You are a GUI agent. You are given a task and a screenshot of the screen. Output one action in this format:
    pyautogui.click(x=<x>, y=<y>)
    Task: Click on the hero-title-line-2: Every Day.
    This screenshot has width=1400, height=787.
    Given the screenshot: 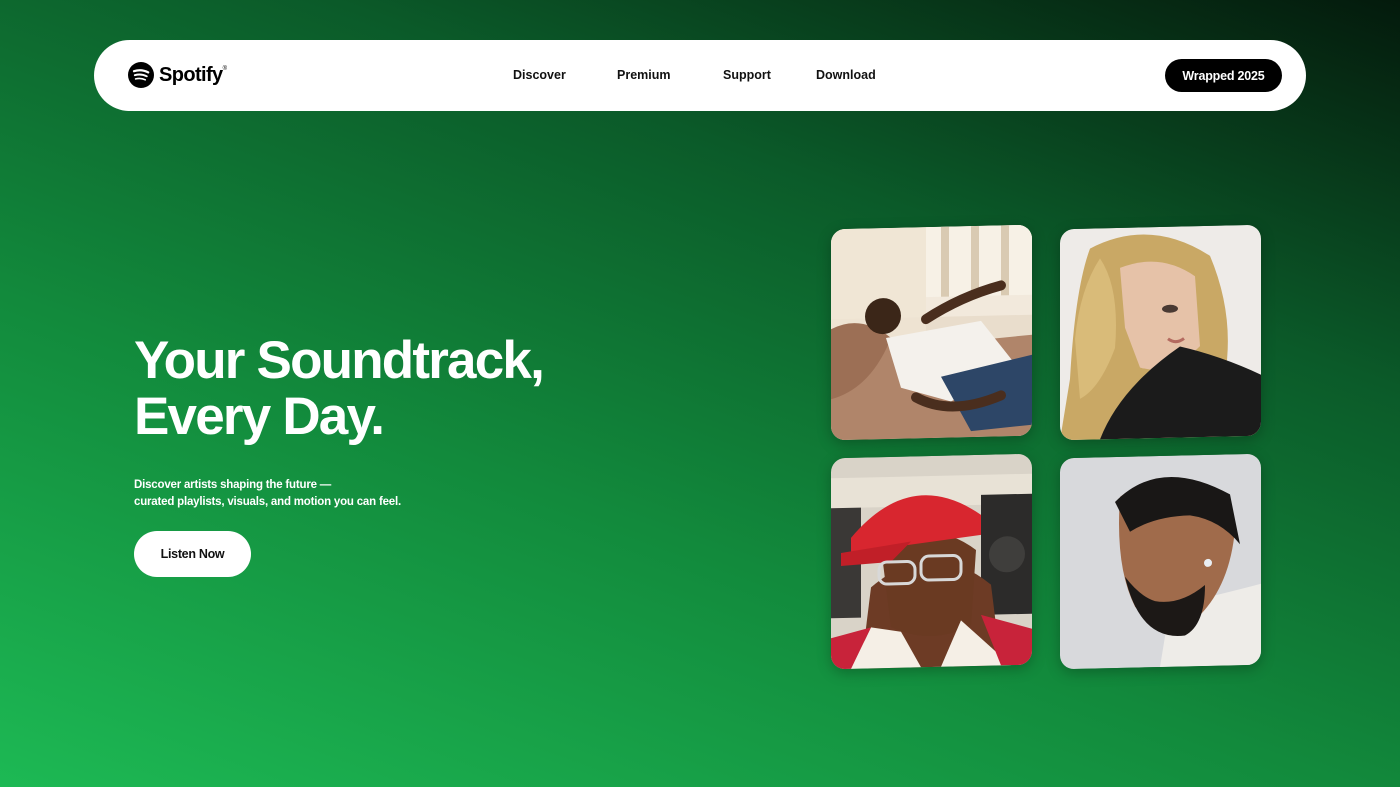 What is the action you would take?
    pyautogui.click(x=259, y=416)
    